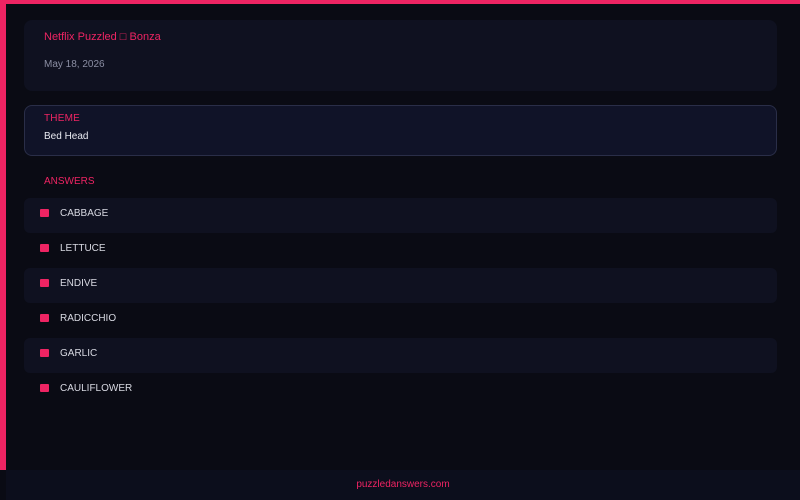 The image size is (800, 500). I want to click on answer-text: ENDIVE, so click(79, 283).